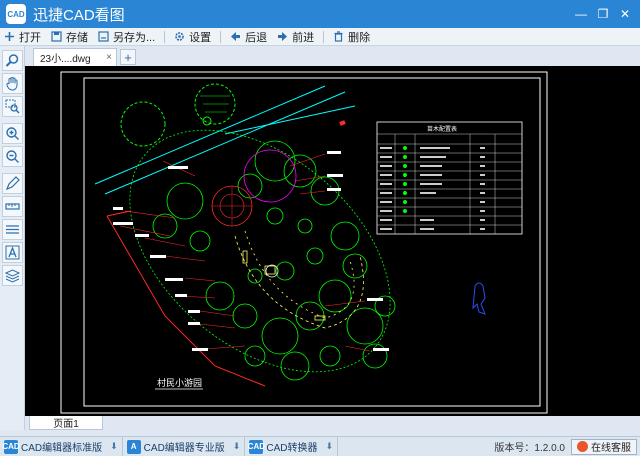 This screenshot has width=640, height=456. What do you see at coordinates (215, 104) in the screenshot?
I see `tree-hatch` at bounding box center [215, 104].